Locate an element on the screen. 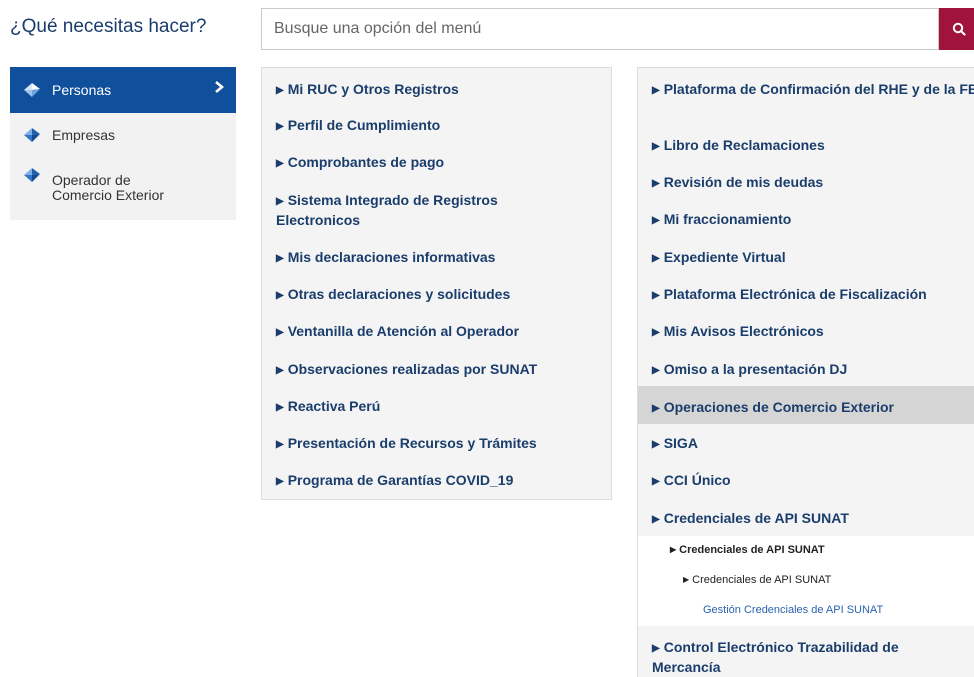 This screenshot has height=677, width=974. sidebar-item-label: Personas is located at coordinates (82, 90).